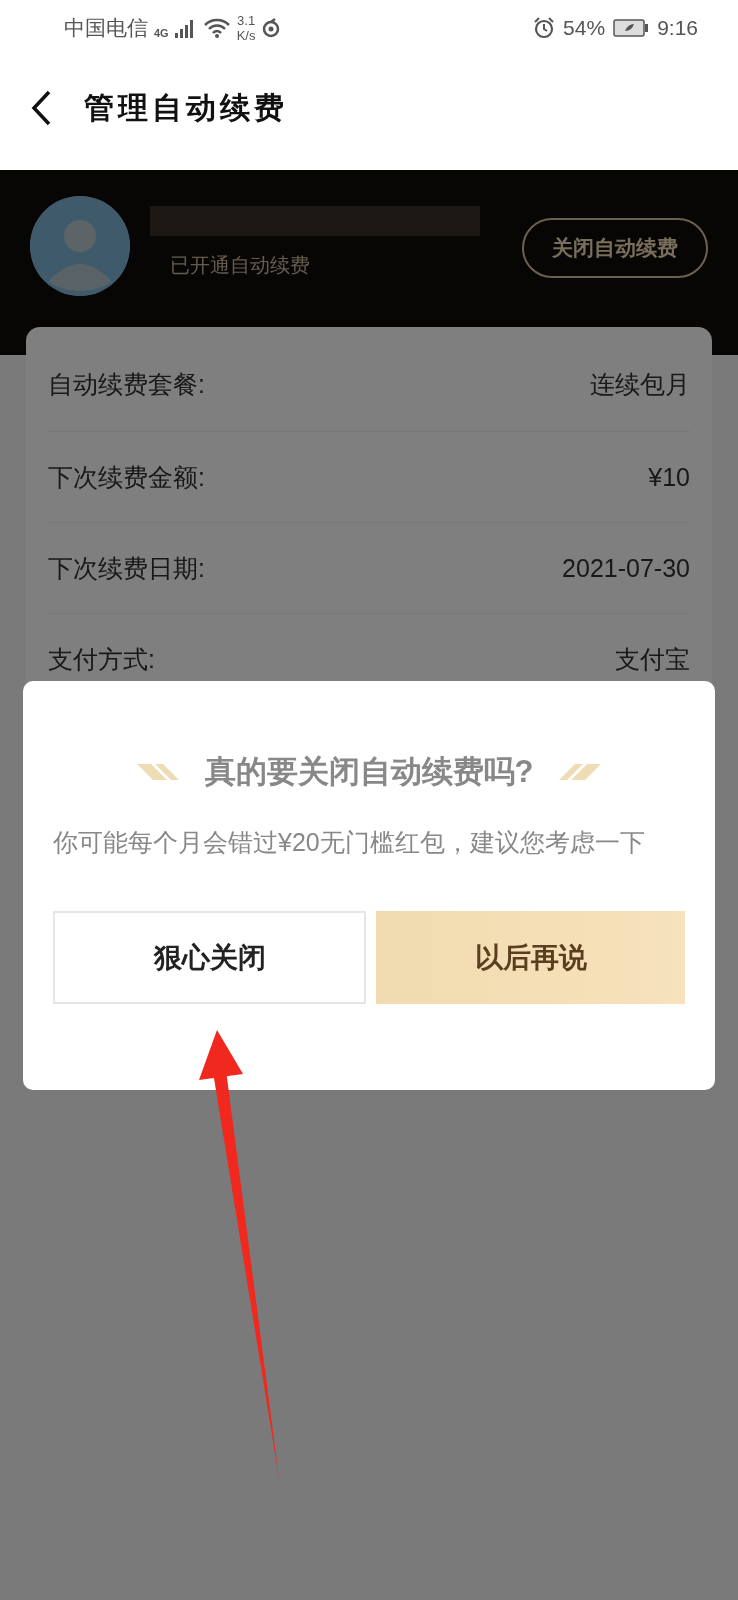  What do you see at coordinates (584, 28) in the screenshot?
I see `battery-percent: 54%` at bounding box center [584, 28].